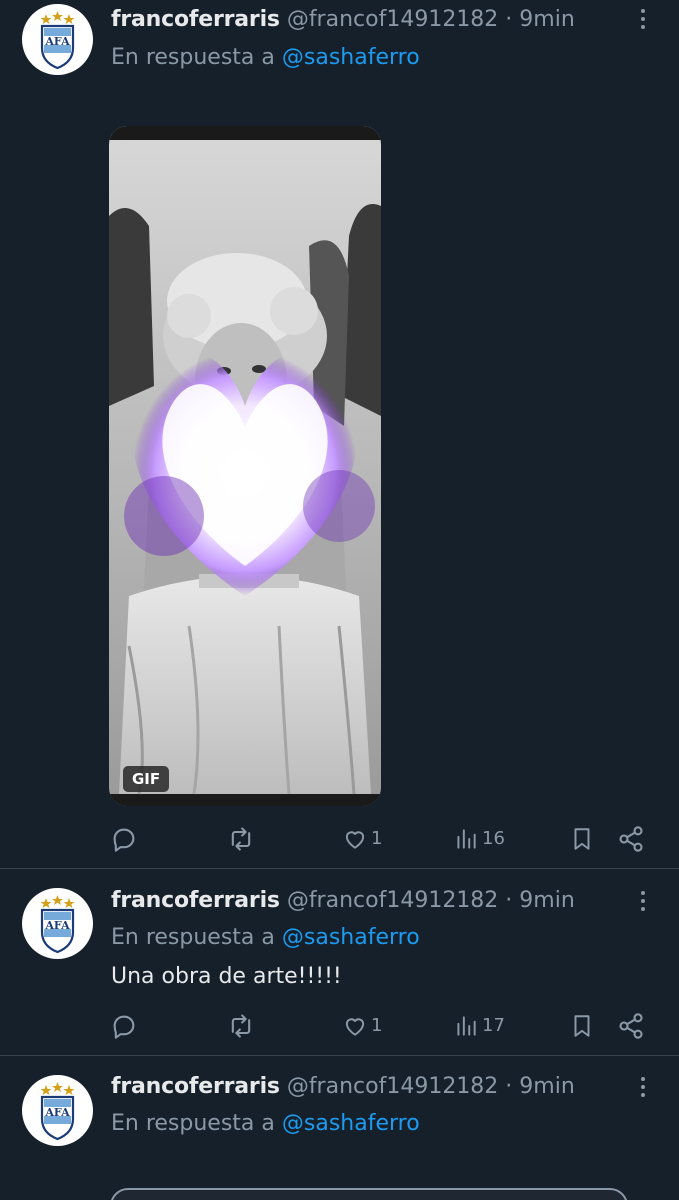 The width and height of the screenshot is (679, 1200). What do you see at coordinates (493, 838) in the screenshot?
I see `views-count: 16` at bounding box center [493, 838].